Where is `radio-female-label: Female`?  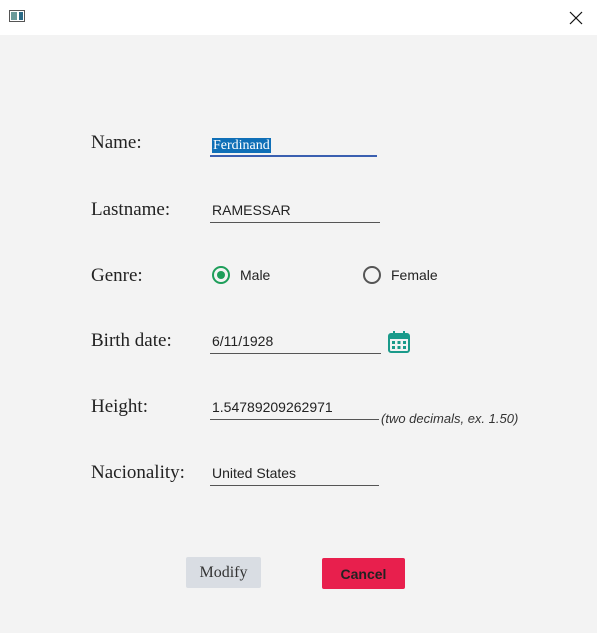 radio-female-label: Female is located at coordinates (414, 275).